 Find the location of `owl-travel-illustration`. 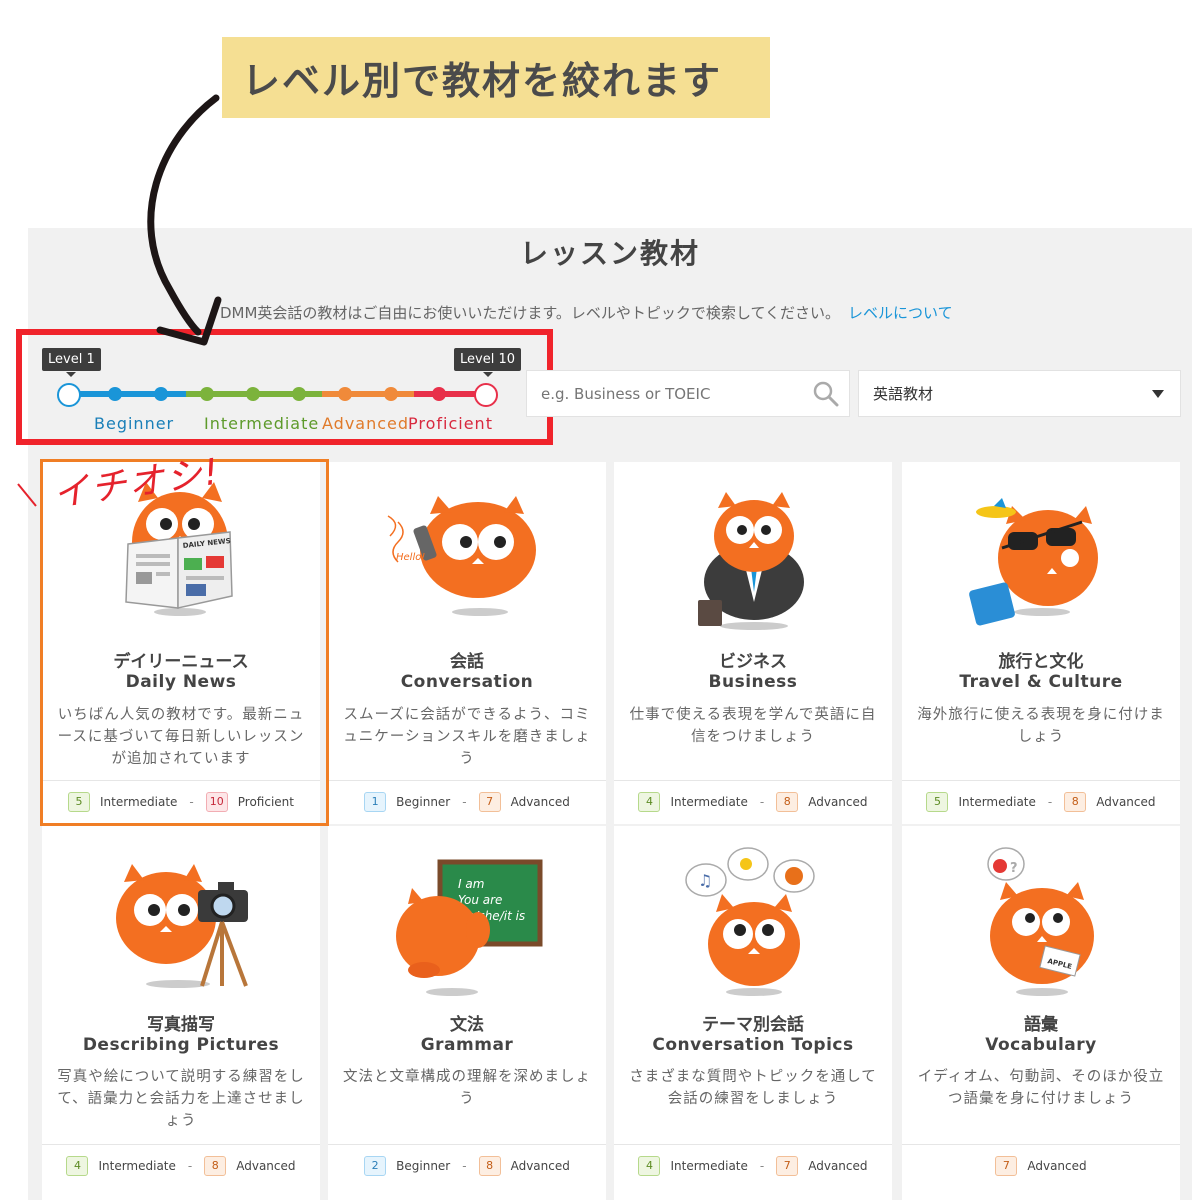

owl-travel-illustration is located at coordinates (1033, 562).